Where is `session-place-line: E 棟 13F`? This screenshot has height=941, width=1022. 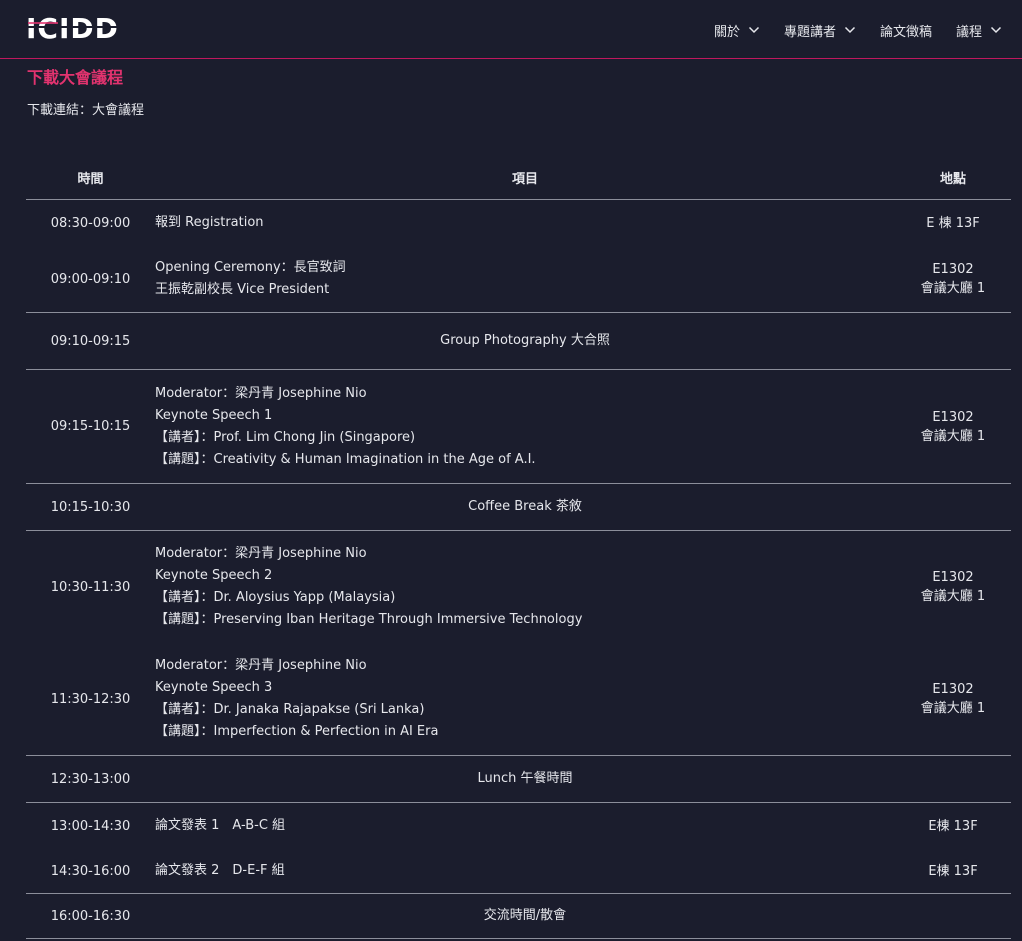 session-place-line: E 棟 13F is located at coordinates (953, 223).